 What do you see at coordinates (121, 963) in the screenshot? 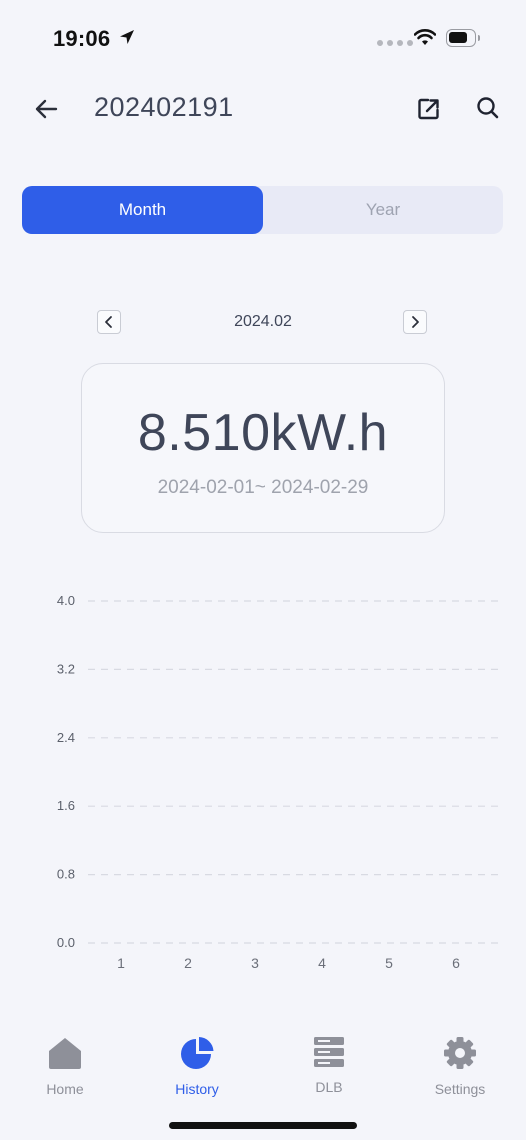
I see `x-tick-label: 1` at bounding box center [121, 963].